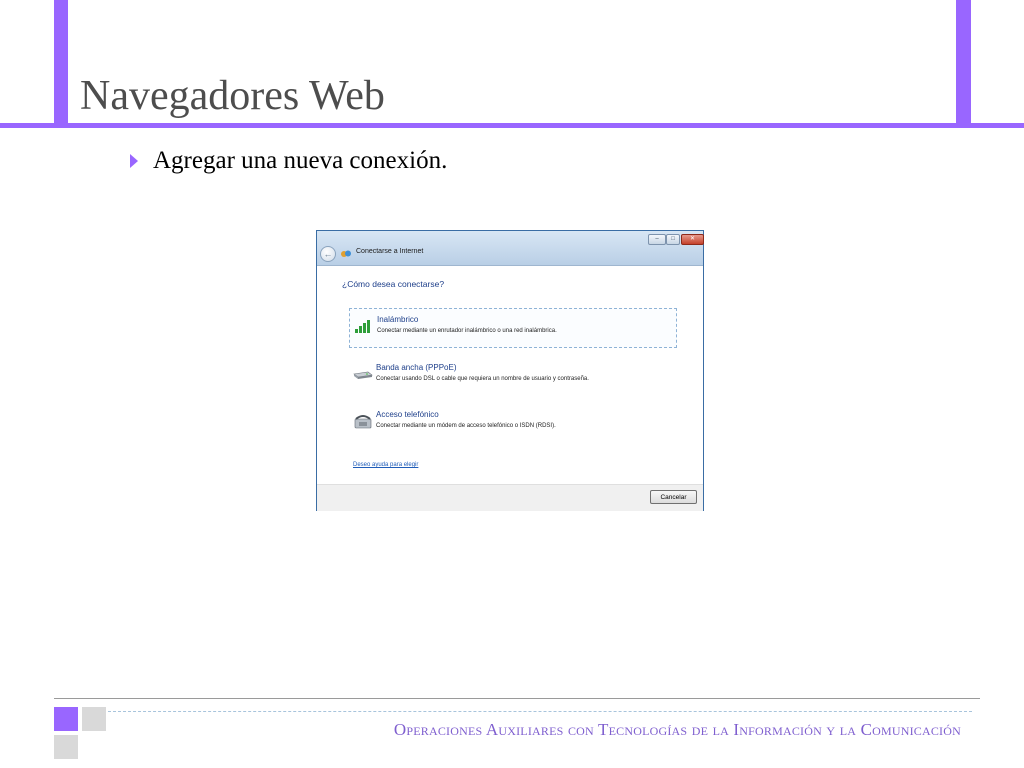 This screenshot has height=768, width=1024. What do you see at coordinates (692, 239) in the screenshot?
I see `close-button: ✕` at bounding box center [692, 239].